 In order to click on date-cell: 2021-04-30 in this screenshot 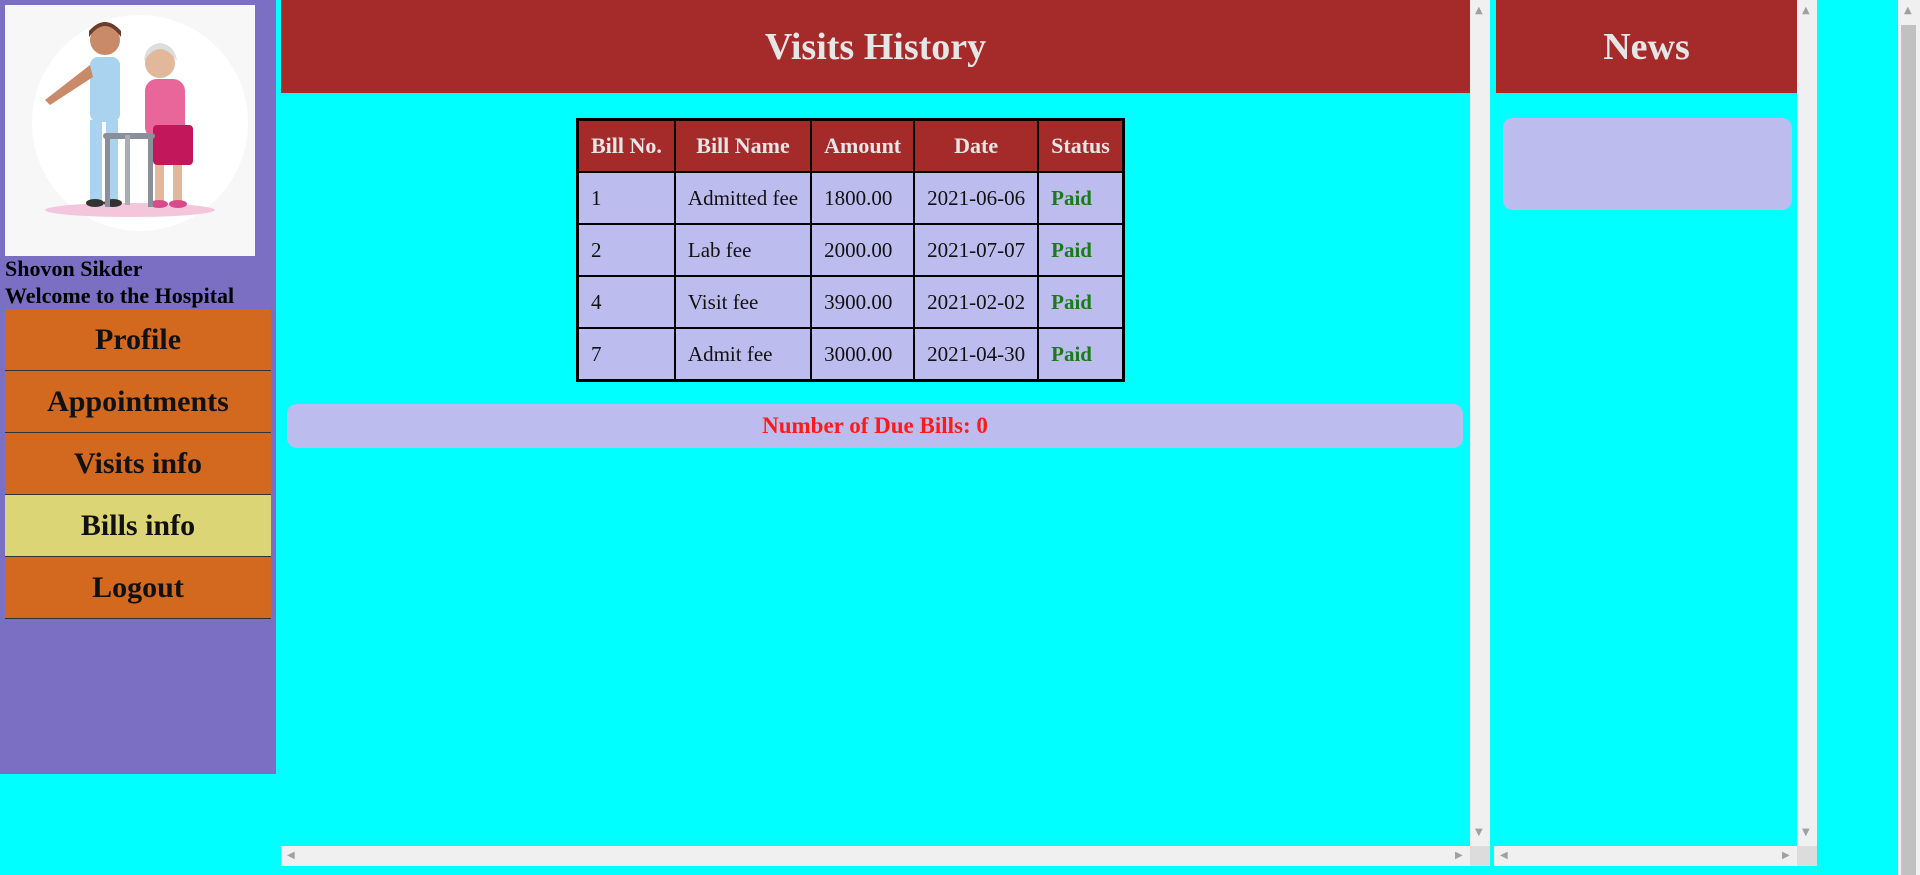, I will do `click(976, 354)`.